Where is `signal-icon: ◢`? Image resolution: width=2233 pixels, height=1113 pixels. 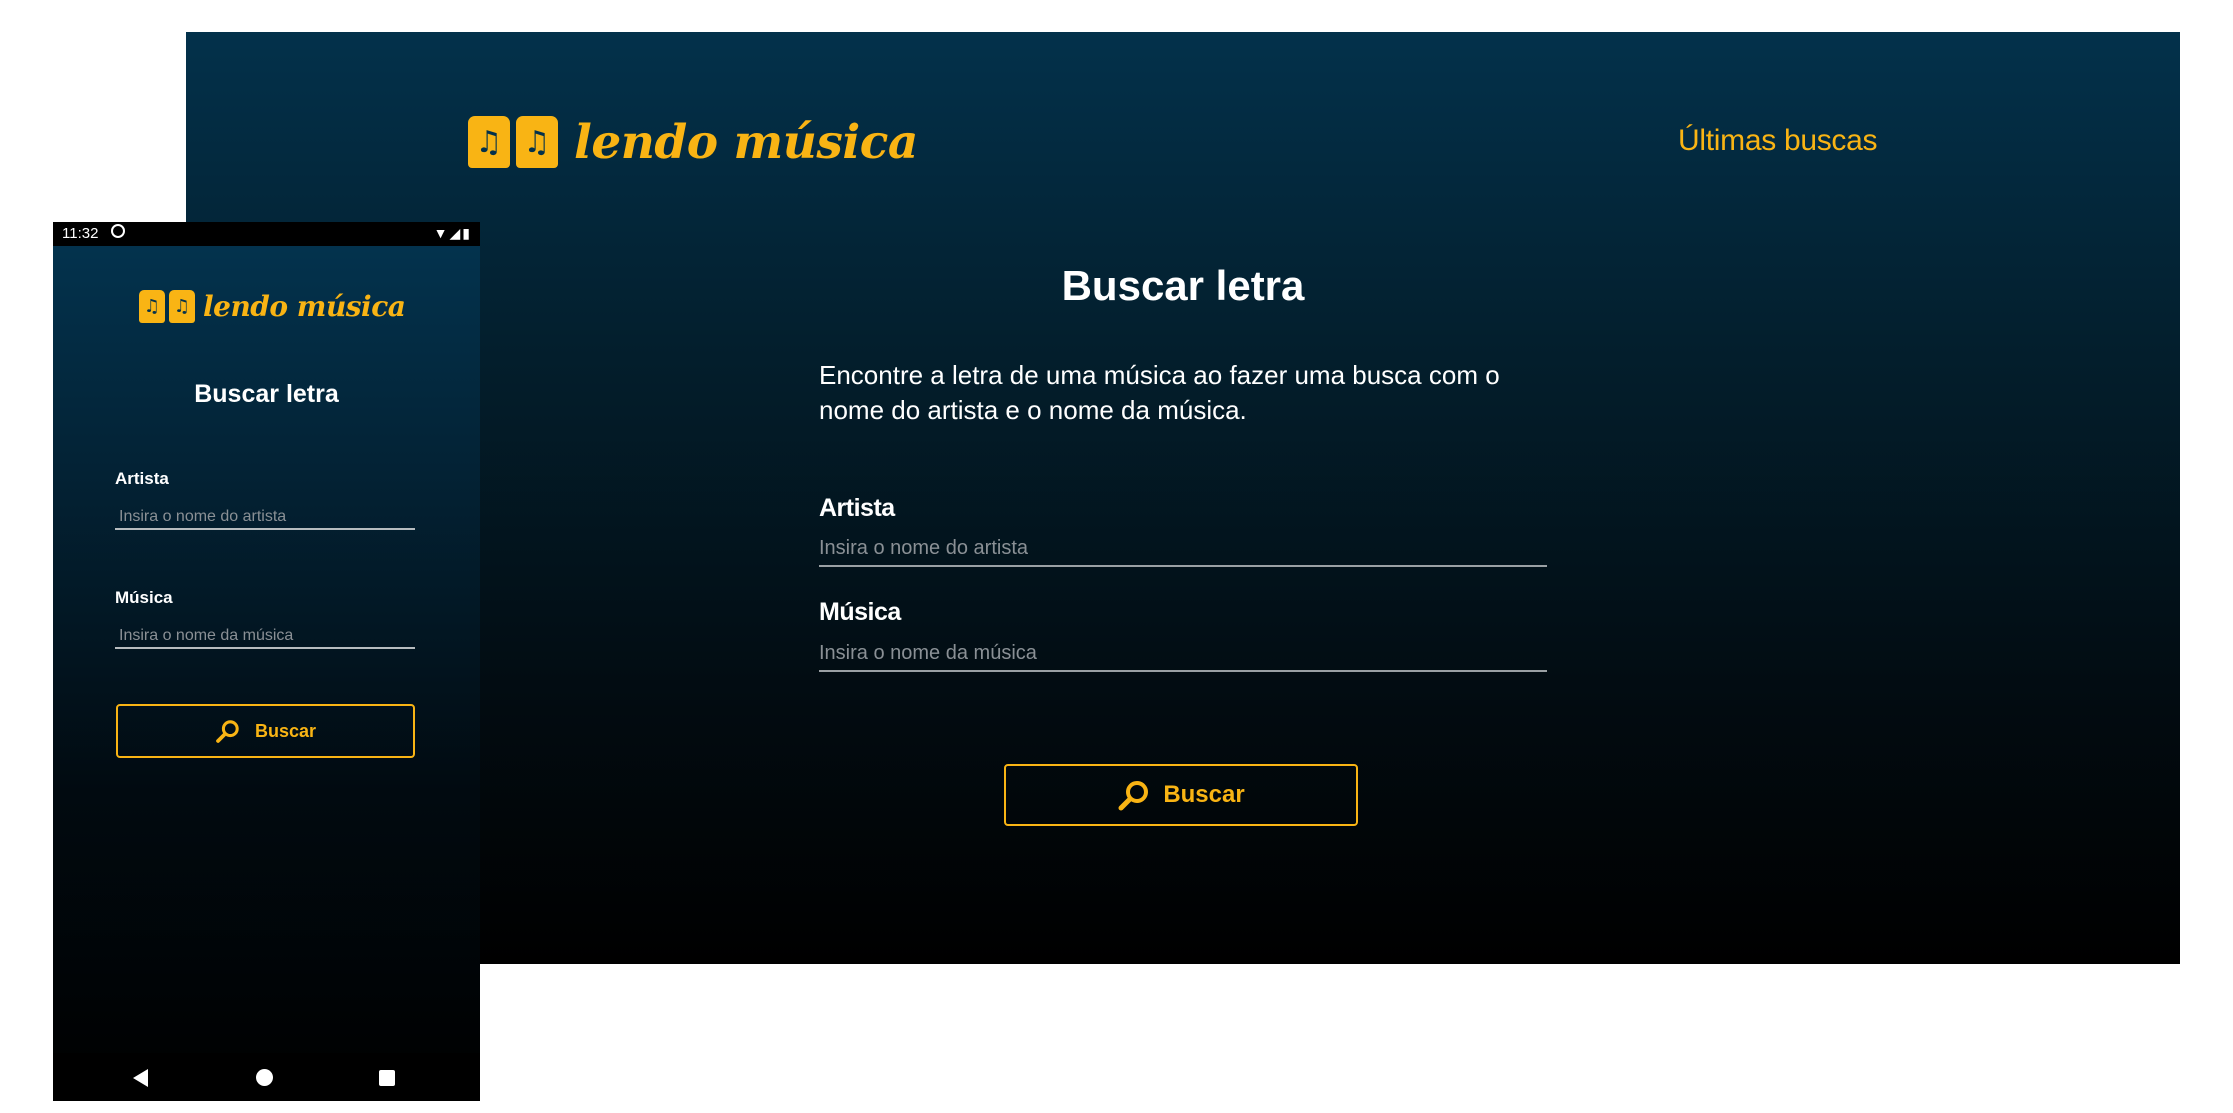 signal-icon: ◢ is located at coordinates (456, 233).